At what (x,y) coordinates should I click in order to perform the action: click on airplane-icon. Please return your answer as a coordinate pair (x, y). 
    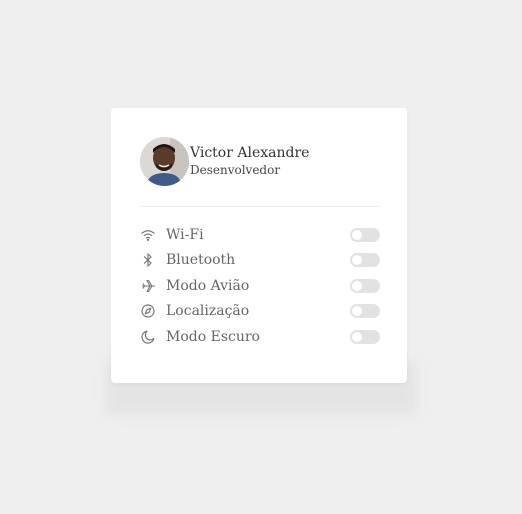
    Looking at the image, I should click on (148, 286).